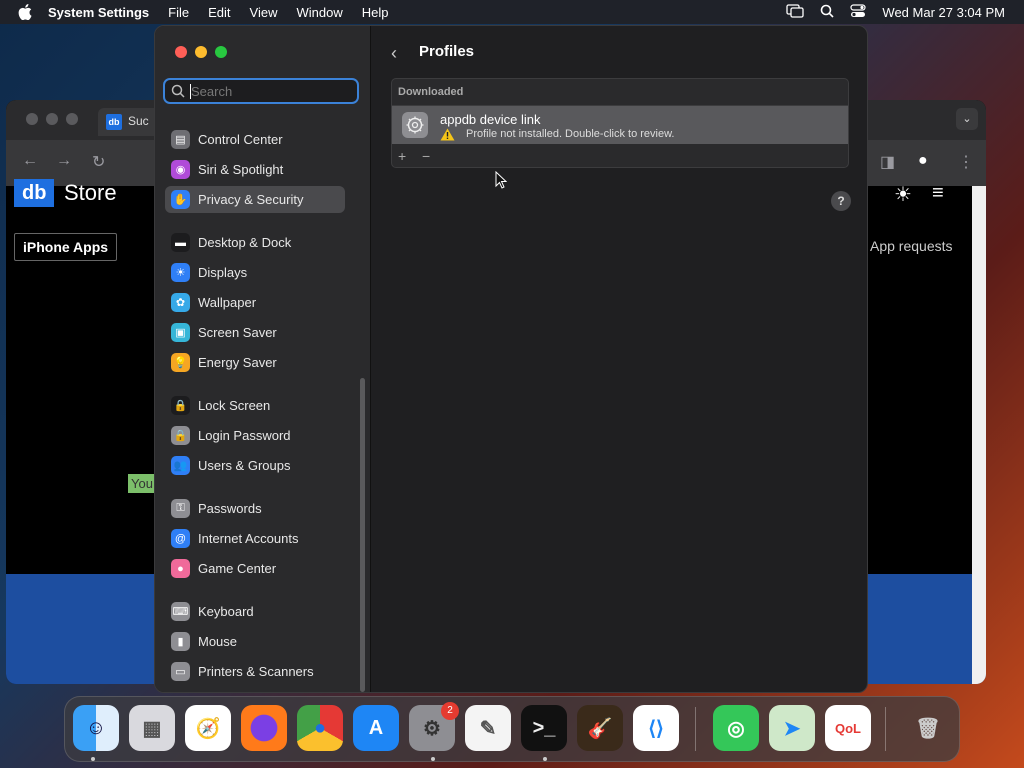 Image resolution: width=1024 pixels, height=768 pixels. I want to click on sidebar-item-label: Wallpaper, so click(227, 302).